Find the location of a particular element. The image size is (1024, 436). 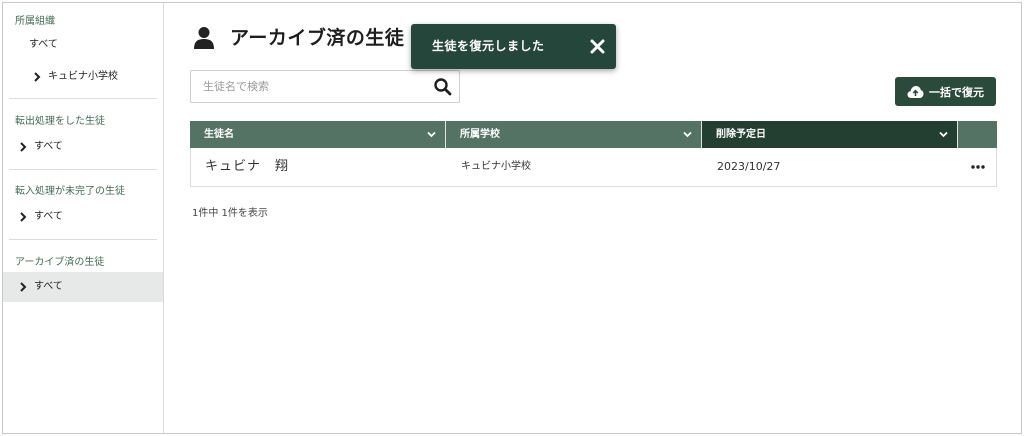

column-header-name: 生徒名 is located at coordinates (318, 134).